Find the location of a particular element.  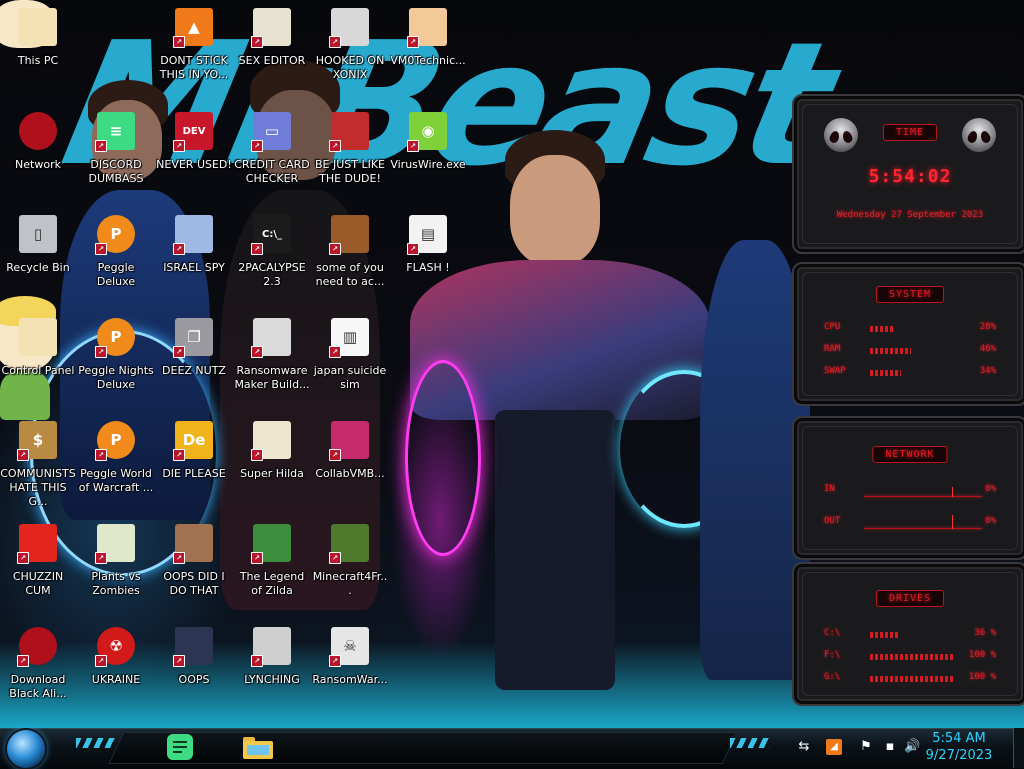

desktop-icon-label: VirusWire.exe is located at coordinates (428, 164).